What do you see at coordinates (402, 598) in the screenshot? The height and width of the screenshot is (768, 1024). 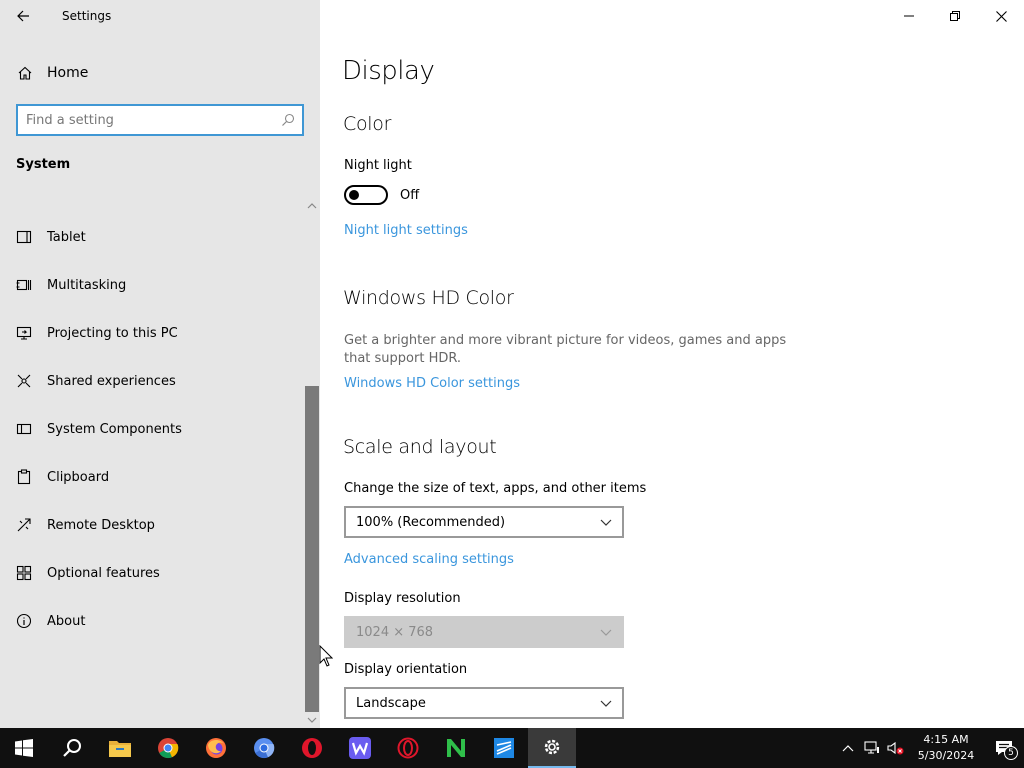 I see `resolution-label: Display resolution` at bounding box center [402, 598].